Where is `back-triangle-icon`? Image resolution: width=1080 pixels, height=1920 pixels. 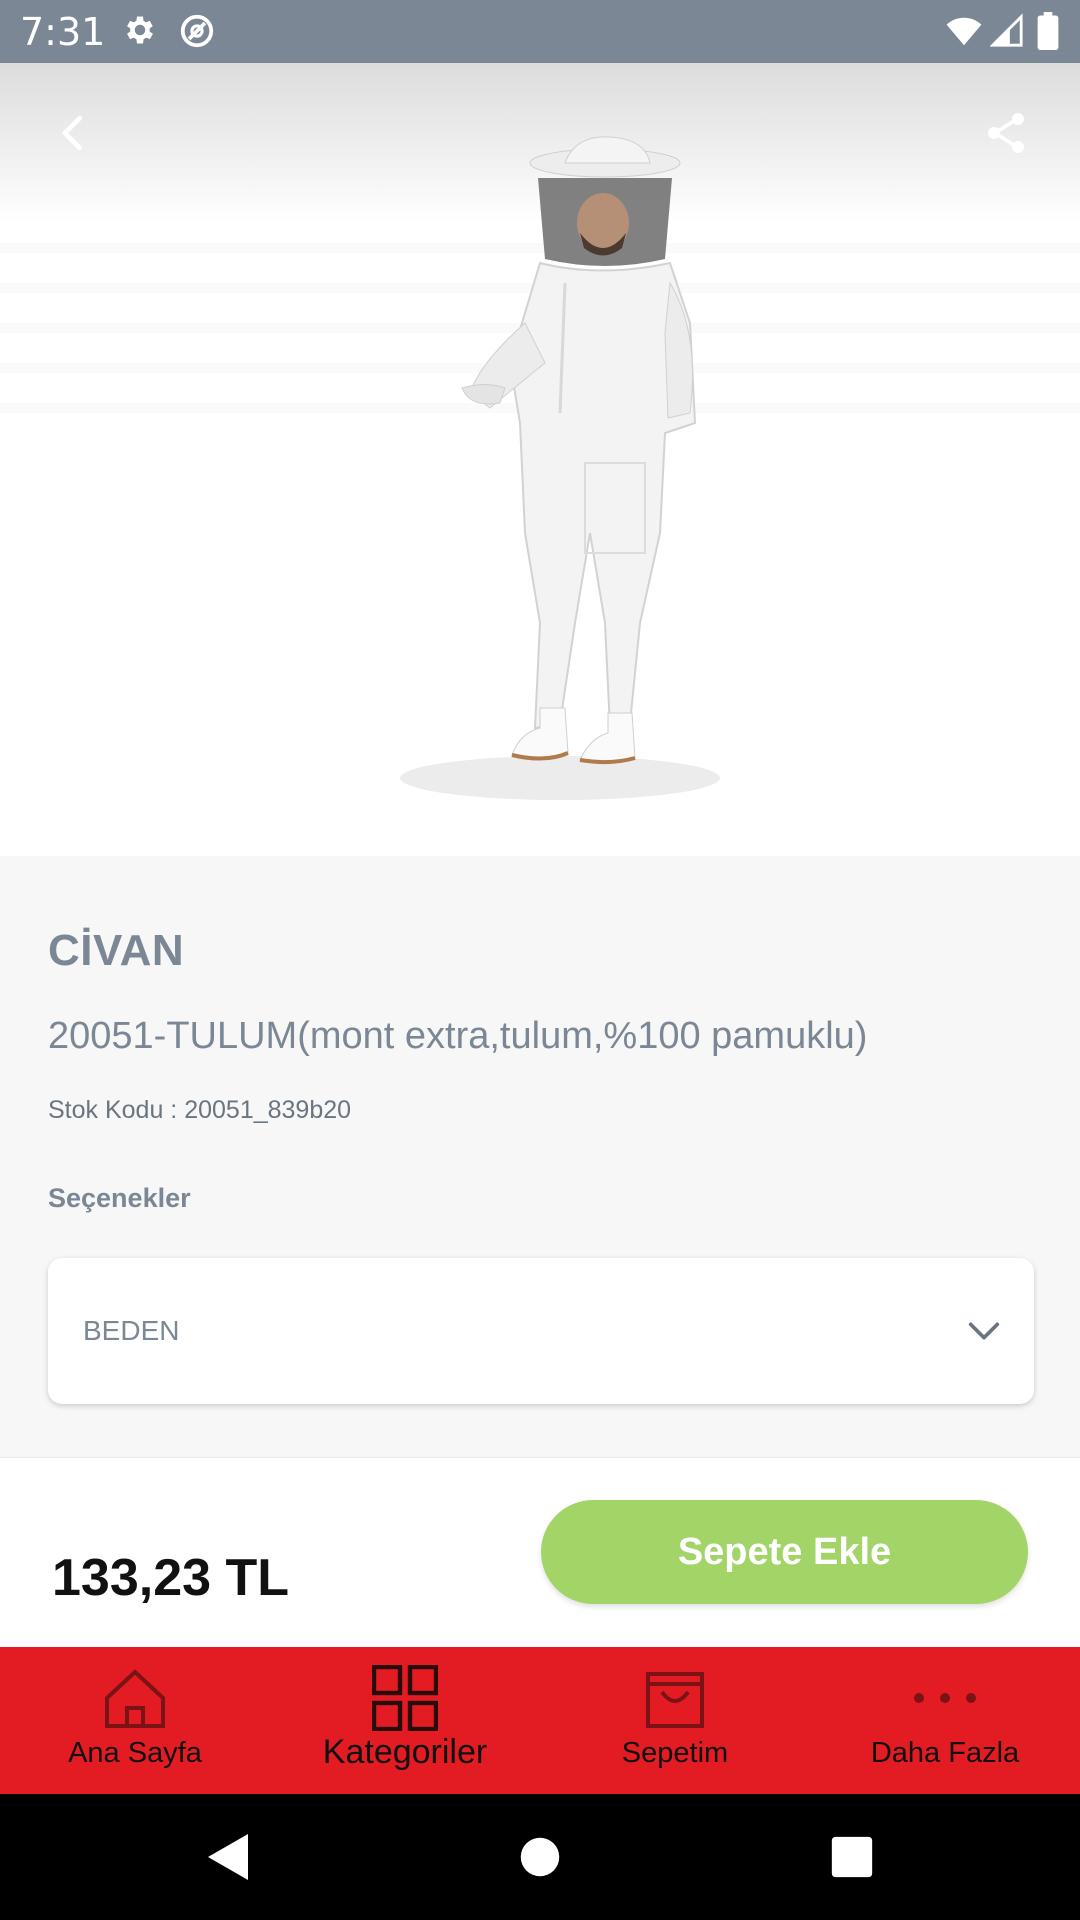 back-triangle-icon is located at coordinates (228, 1859).